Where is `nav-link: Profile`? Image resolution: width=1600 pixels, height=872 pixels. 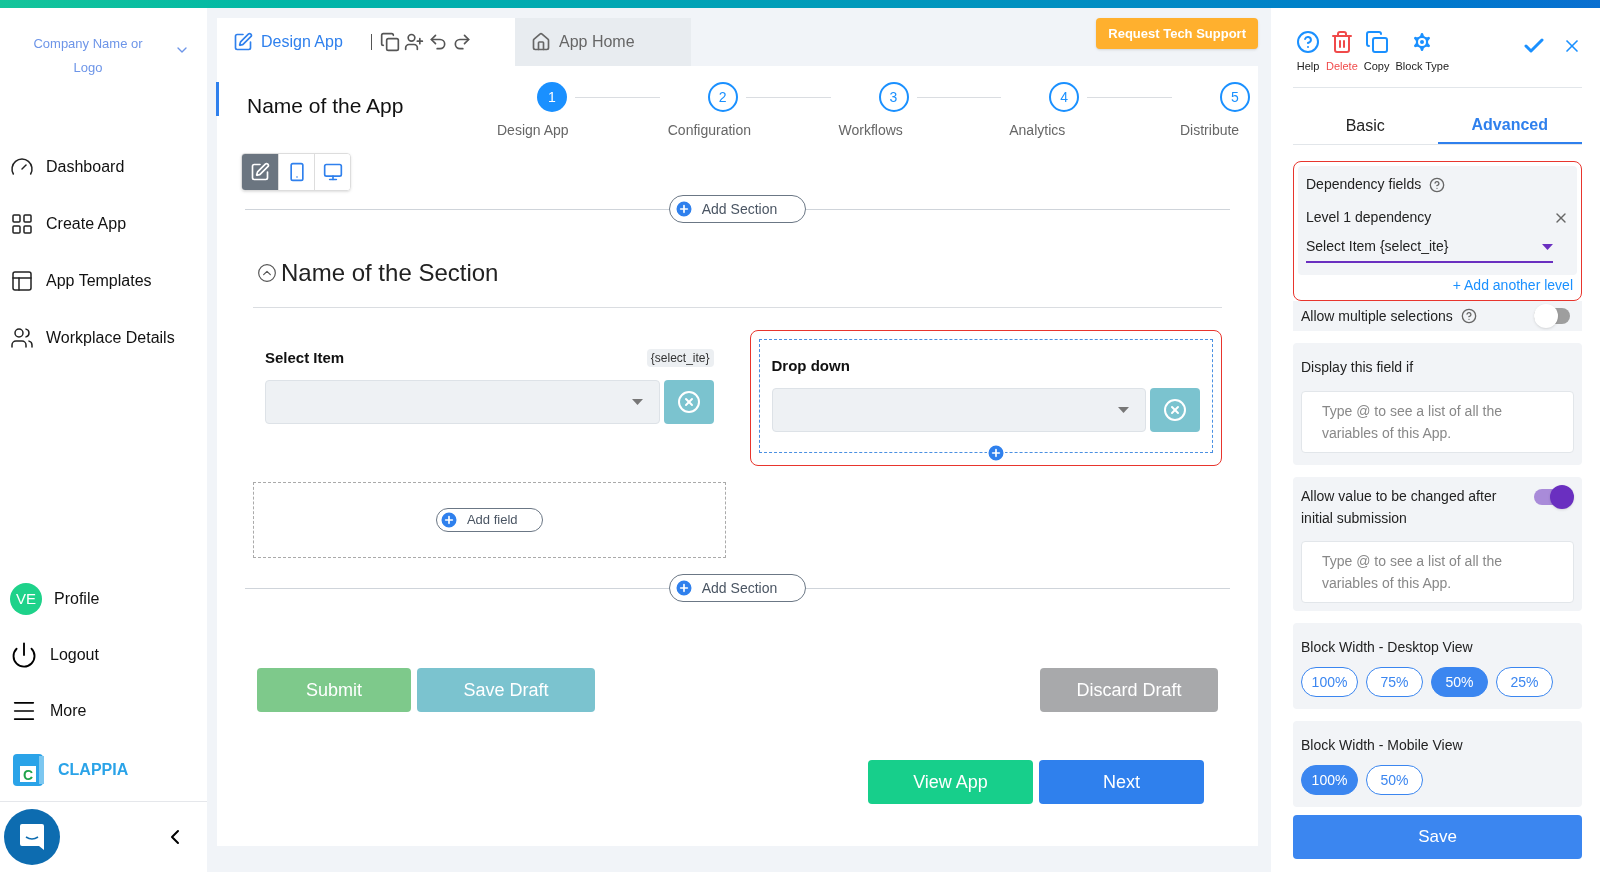
nav-link: Profile is located at coordinates (77, 599).